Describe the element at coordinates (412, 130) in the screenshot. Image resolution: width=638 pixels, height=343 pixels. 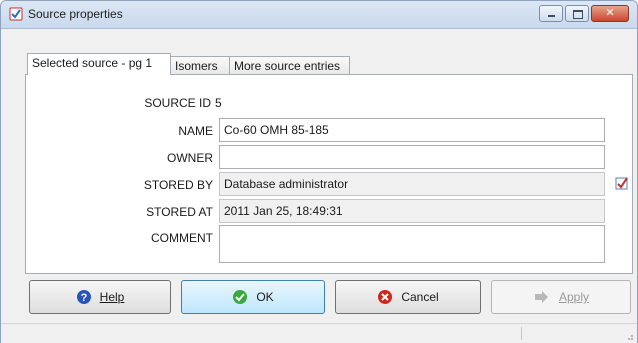
I see `name-field: Co-60 OMH 85-185` at that location.